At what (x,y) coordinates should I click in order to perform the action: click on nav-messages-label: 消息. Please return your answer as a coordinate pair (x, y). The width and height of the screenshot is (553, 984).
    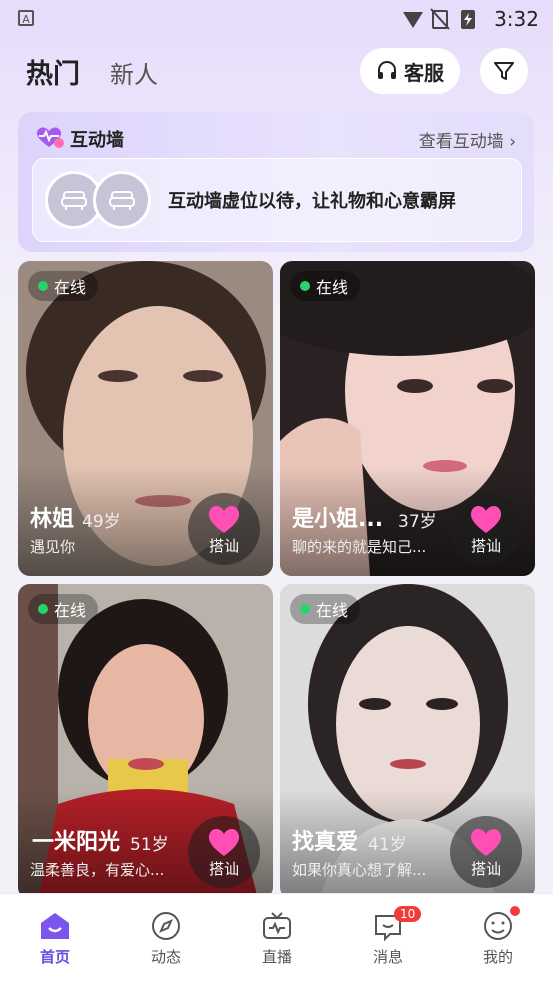
    Looking at the image, I should click on (387, 957).